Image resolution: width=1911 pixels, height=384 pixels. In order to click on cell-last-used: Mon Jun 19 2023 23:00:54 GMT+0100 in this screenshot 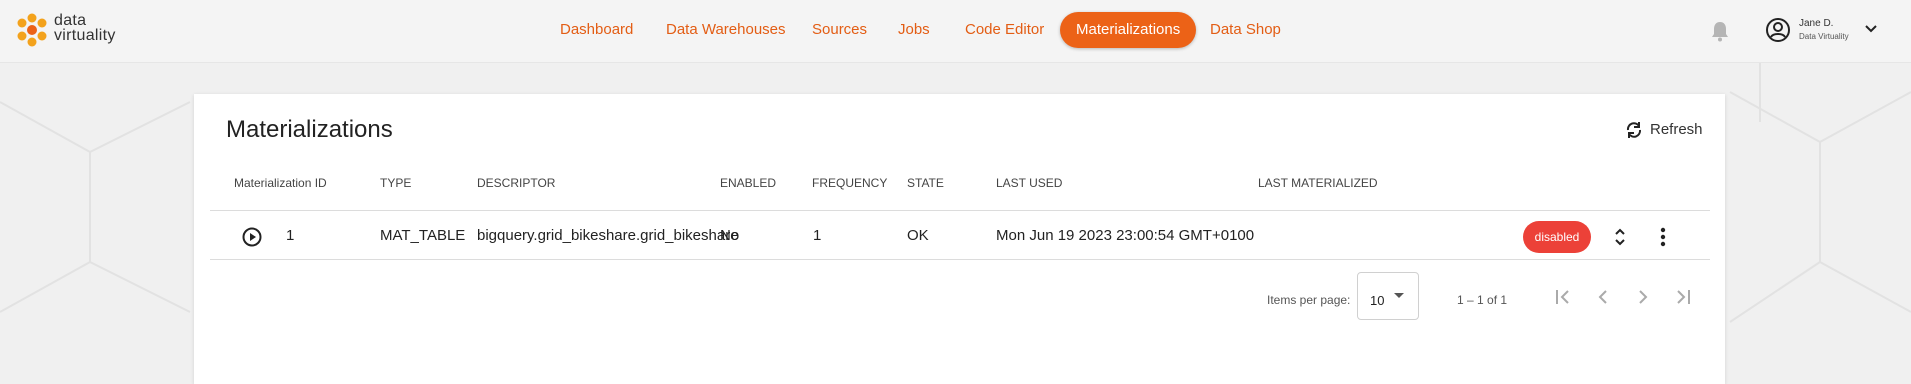, I will do `click(1125, 235)`.